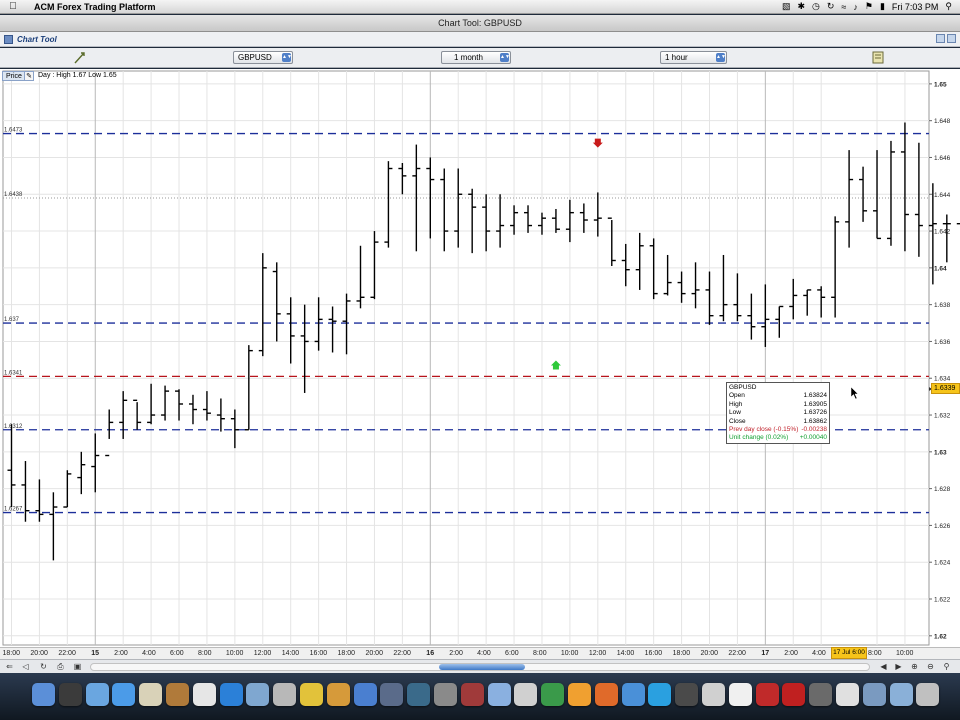  Describe the element at coordinates (476, 57) in the screenshot. I see `range-select: 1 month ▲▼` at that location.